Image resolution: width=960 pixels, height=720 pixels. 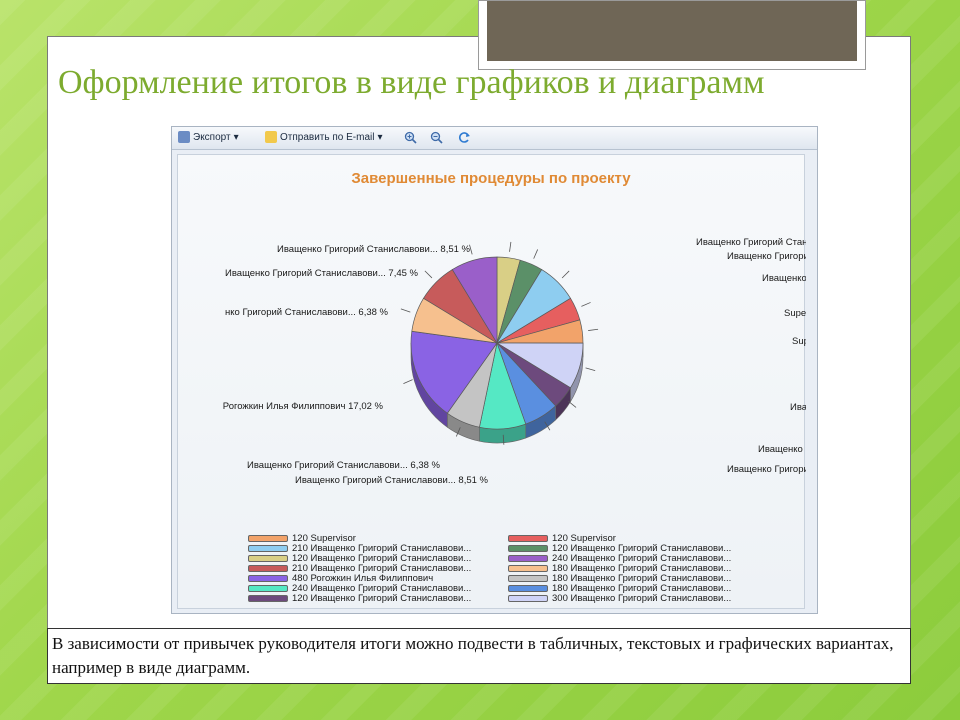 I want to click on email-dropdown-icon: ▾, so click(x=380, y=137).